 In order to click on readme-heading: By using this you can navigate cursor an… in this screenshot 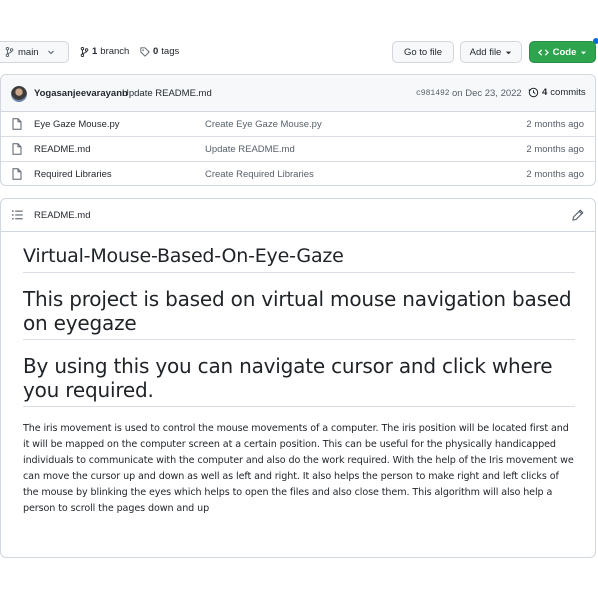, I will do `click(299, 380)`.